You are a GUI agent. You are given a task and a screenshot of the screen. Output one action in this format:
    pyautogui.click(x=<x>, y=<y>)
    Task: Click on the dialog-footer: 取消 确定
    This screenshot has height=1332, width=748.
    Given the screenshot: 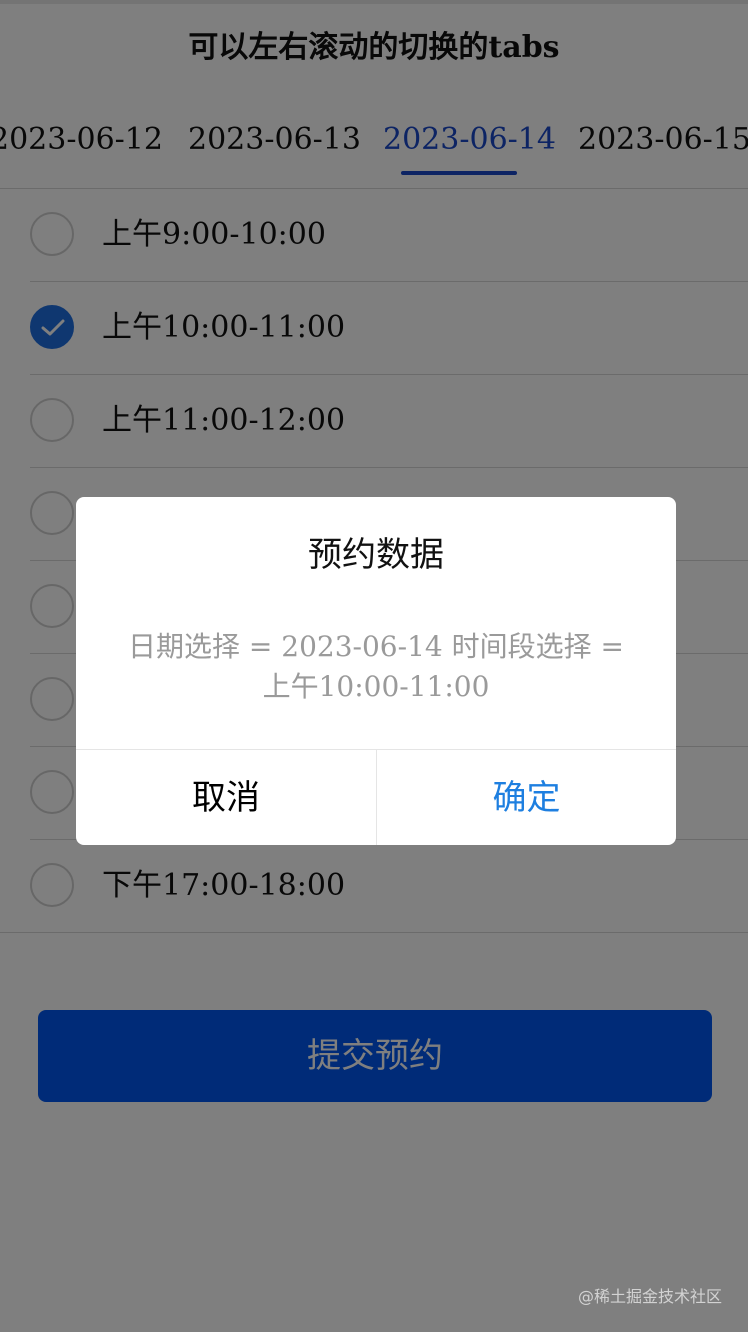 What is the action you would take?
    pyautogui.click(x=376, y=797)
    